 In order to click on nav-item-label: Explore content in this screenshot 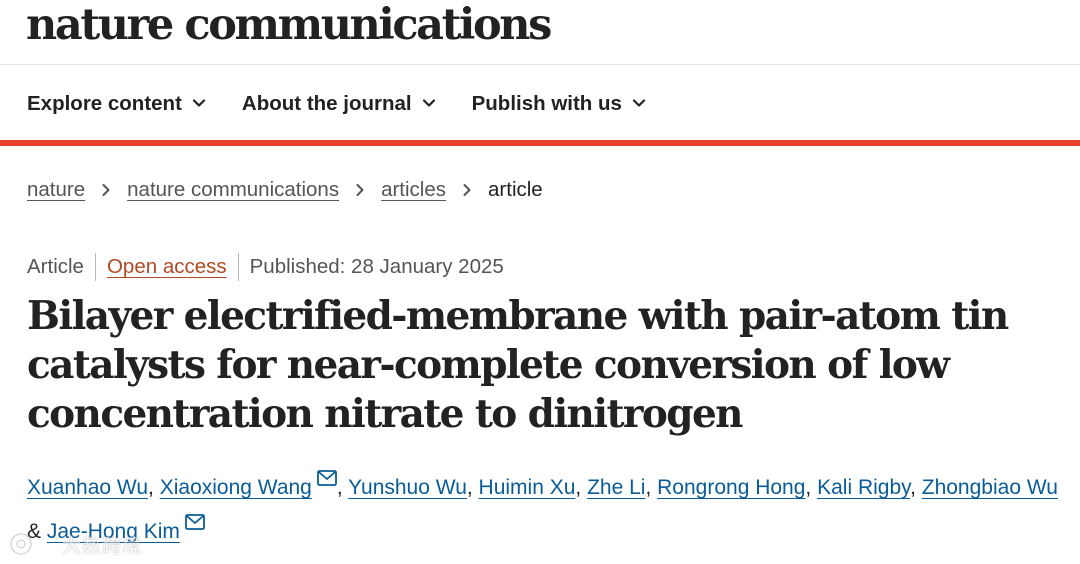, I will do `click(104, 103)`.